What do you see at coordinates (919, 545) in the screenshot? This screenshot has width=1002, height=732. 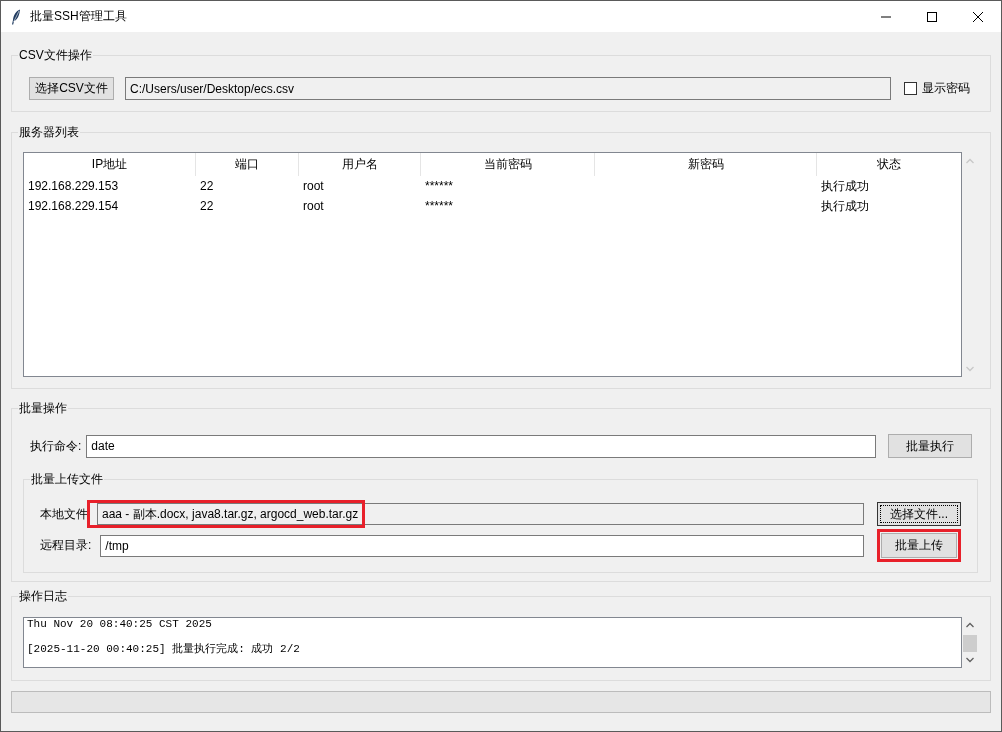 I see `upload-button: 批量上传` at bounding box center [919, 545].